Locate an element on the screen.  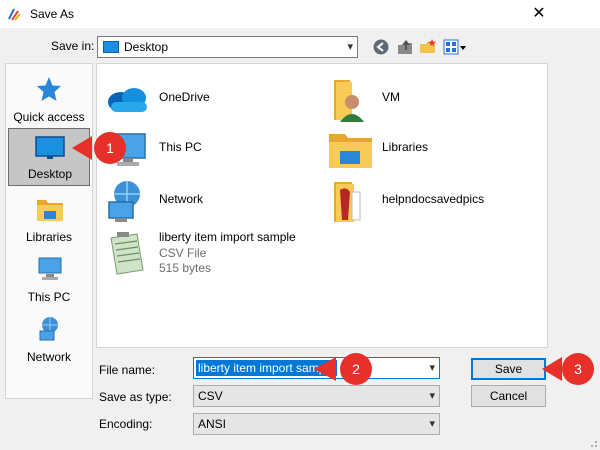
list-item: Libraries is located at coordinates (431, 150).